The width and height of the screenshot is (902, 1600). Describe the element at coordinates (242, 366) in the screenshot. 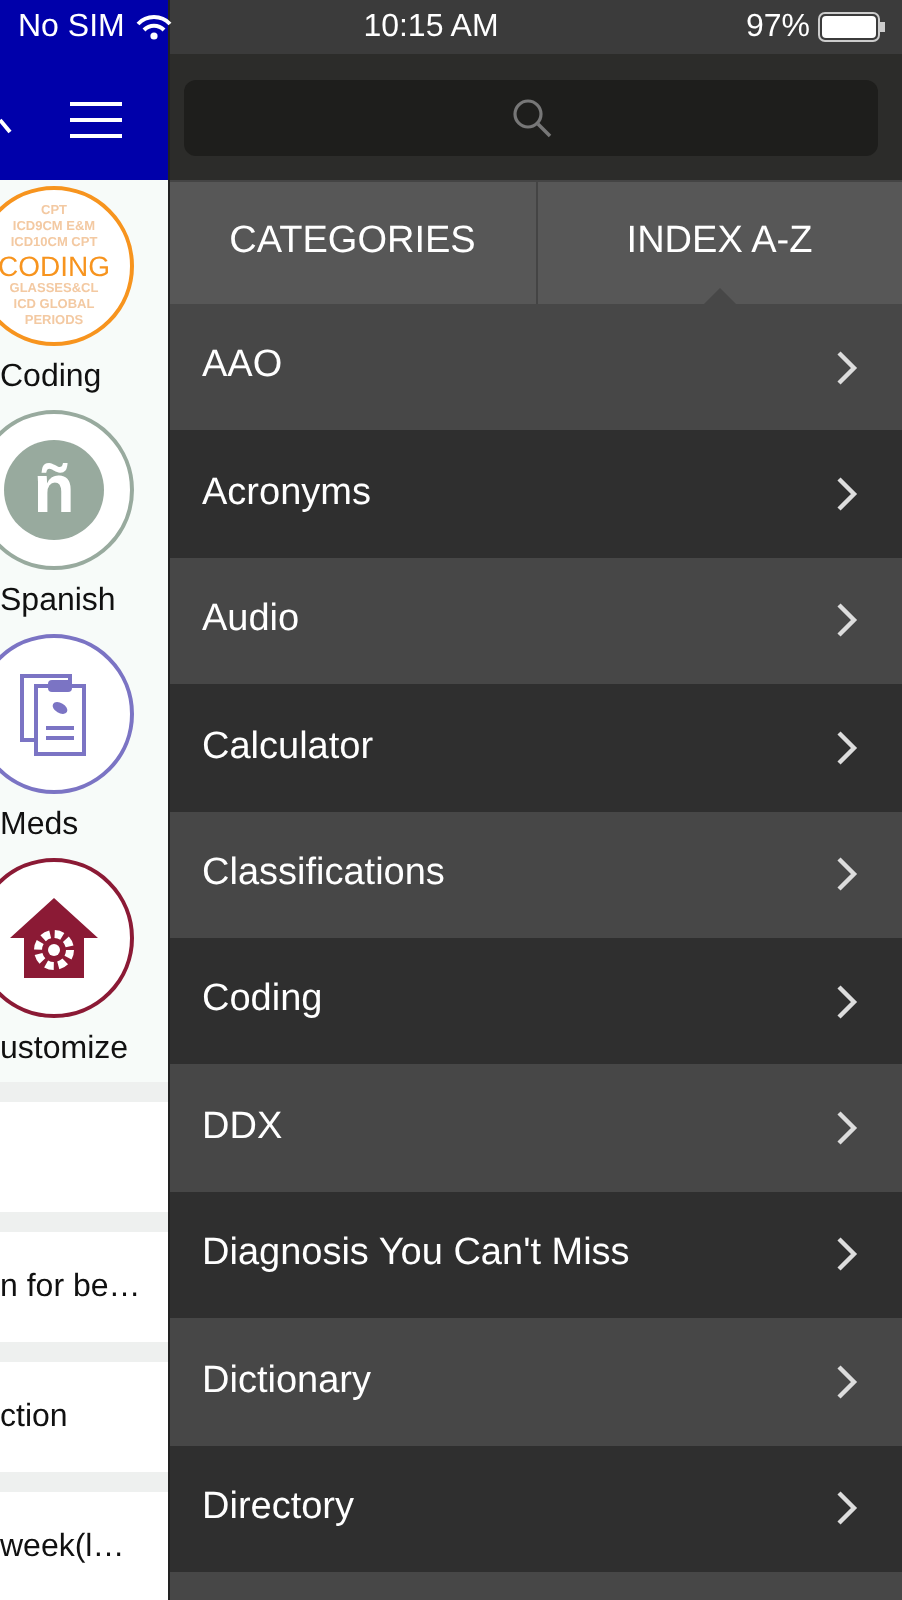

I see `row-label: AAO` at that location.